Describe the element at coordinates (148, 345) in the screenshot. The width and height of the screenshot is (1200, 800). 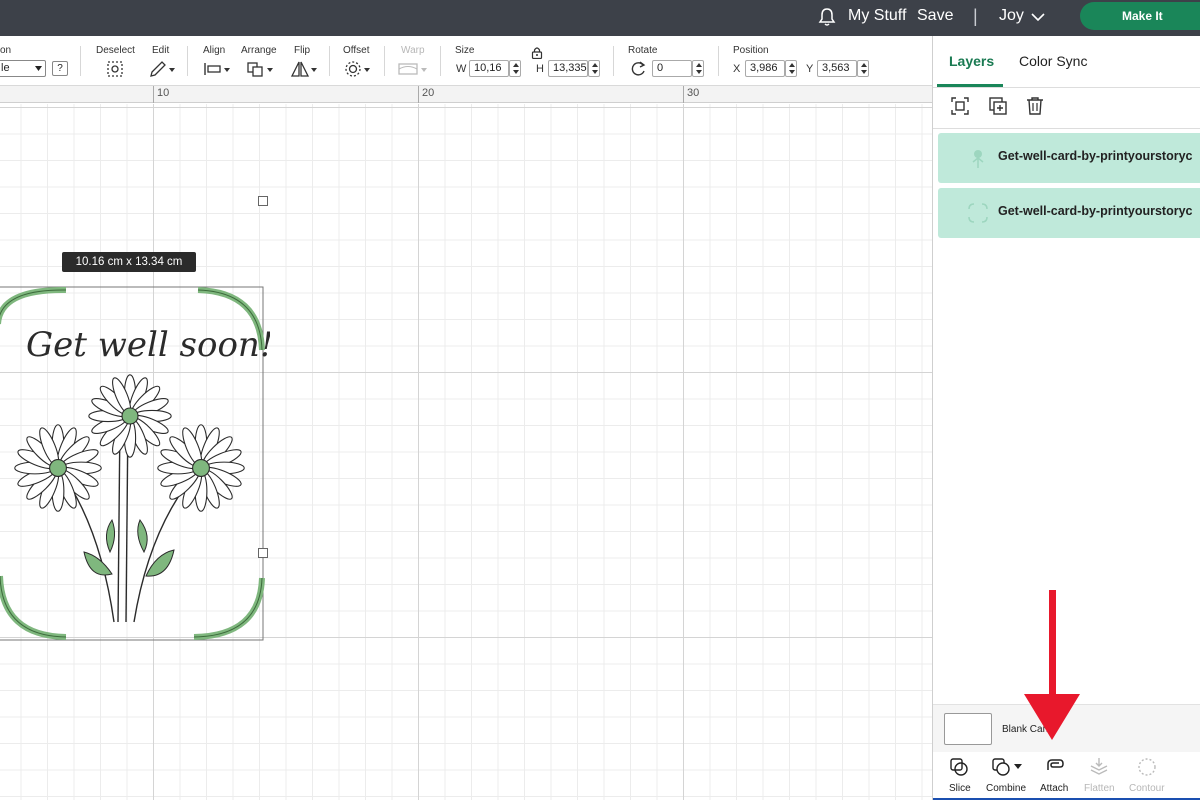
I see `card-text: Get well soon!` at that location.